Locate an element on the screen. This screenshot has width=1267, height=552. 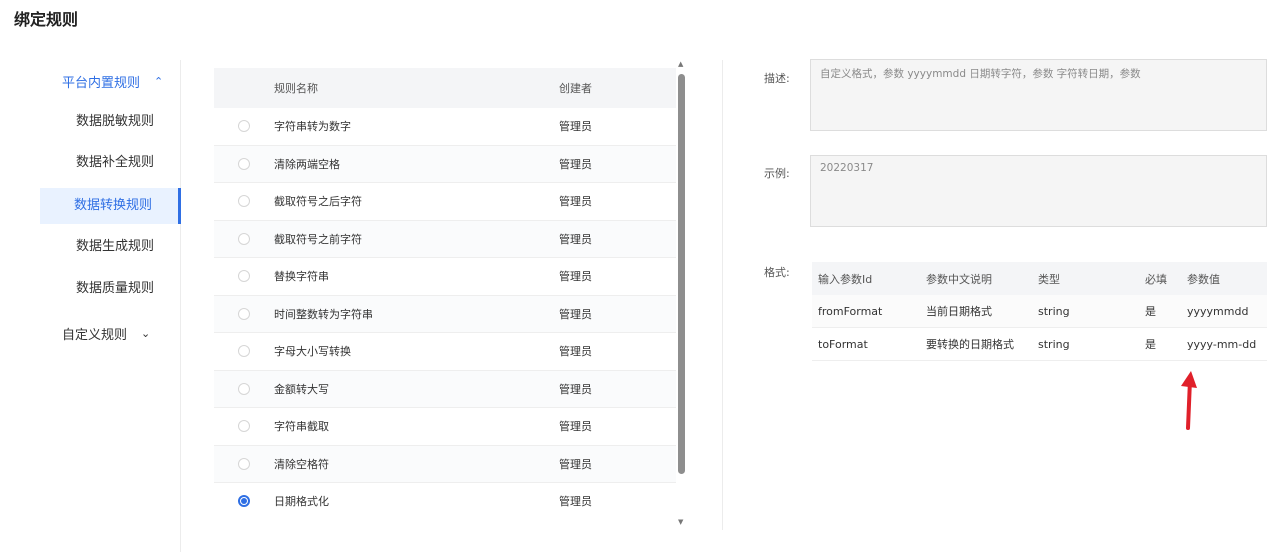
sidebar-item-conversion: 数据转换规则 is located at coordinates (110, 206).